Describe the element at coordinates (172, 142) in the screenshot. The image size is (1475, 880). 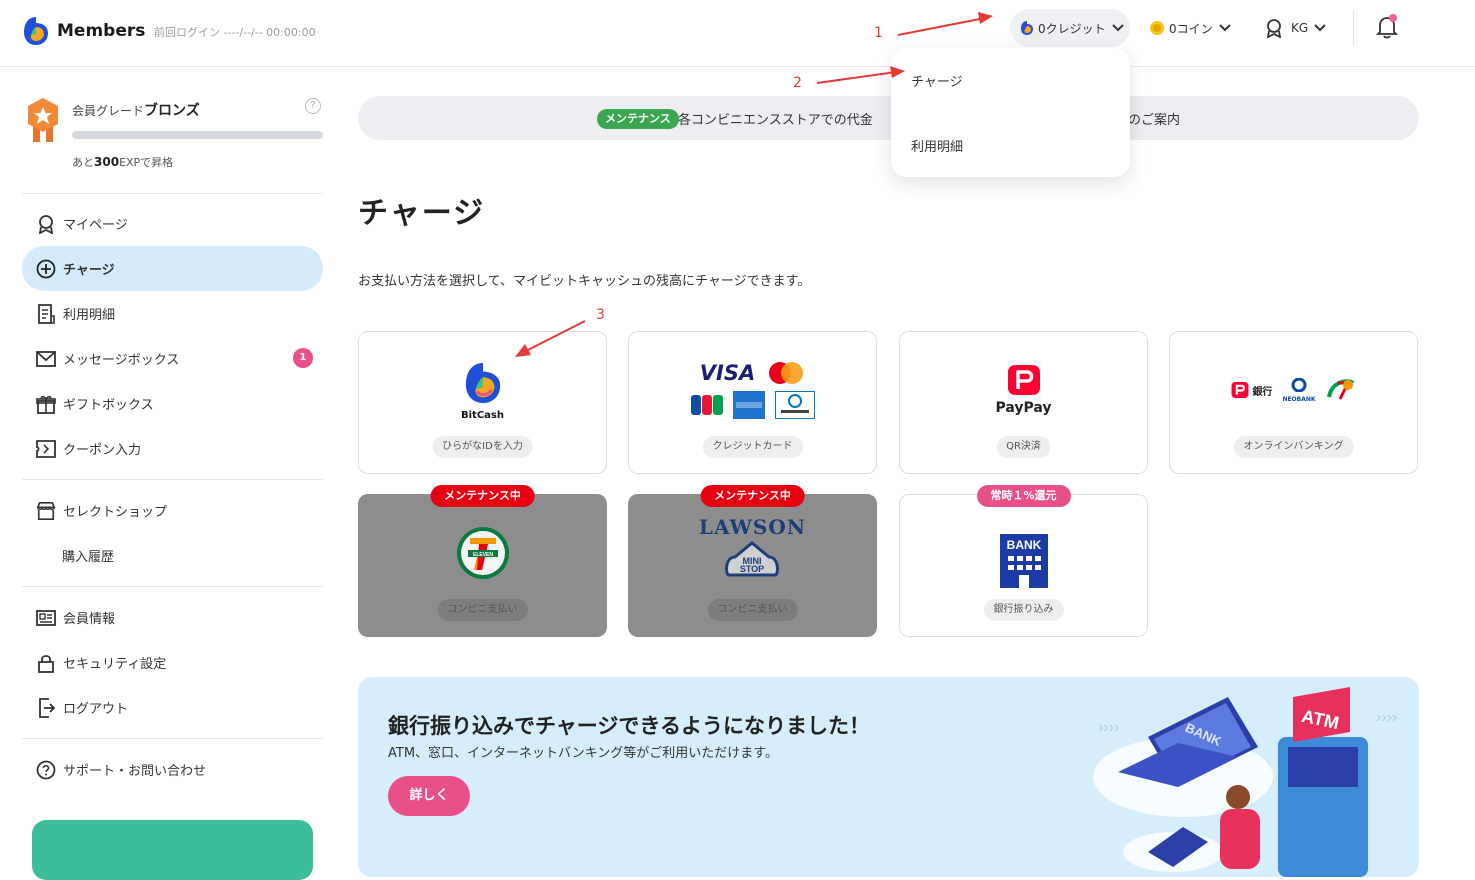
I see `member-grade-panel: 会員グレードブロンズ ? あと300EXPで昇格` at that location.